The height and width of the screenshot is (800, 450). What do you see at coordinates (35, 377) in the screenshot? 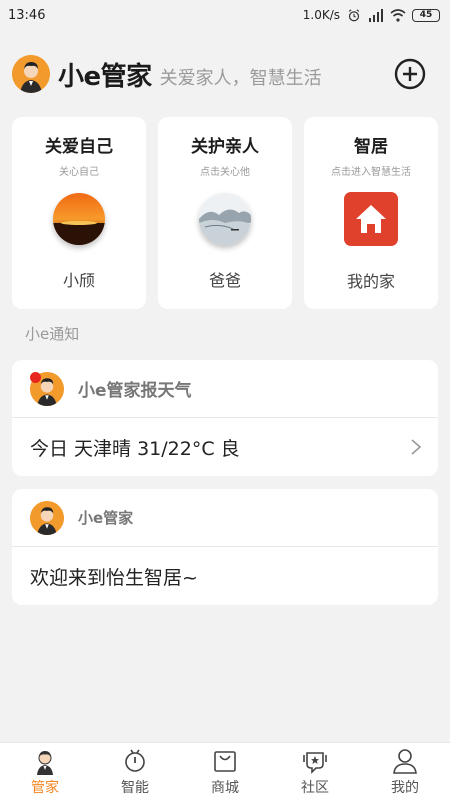
I see `unread-dot` at bounding box center [35, 377].